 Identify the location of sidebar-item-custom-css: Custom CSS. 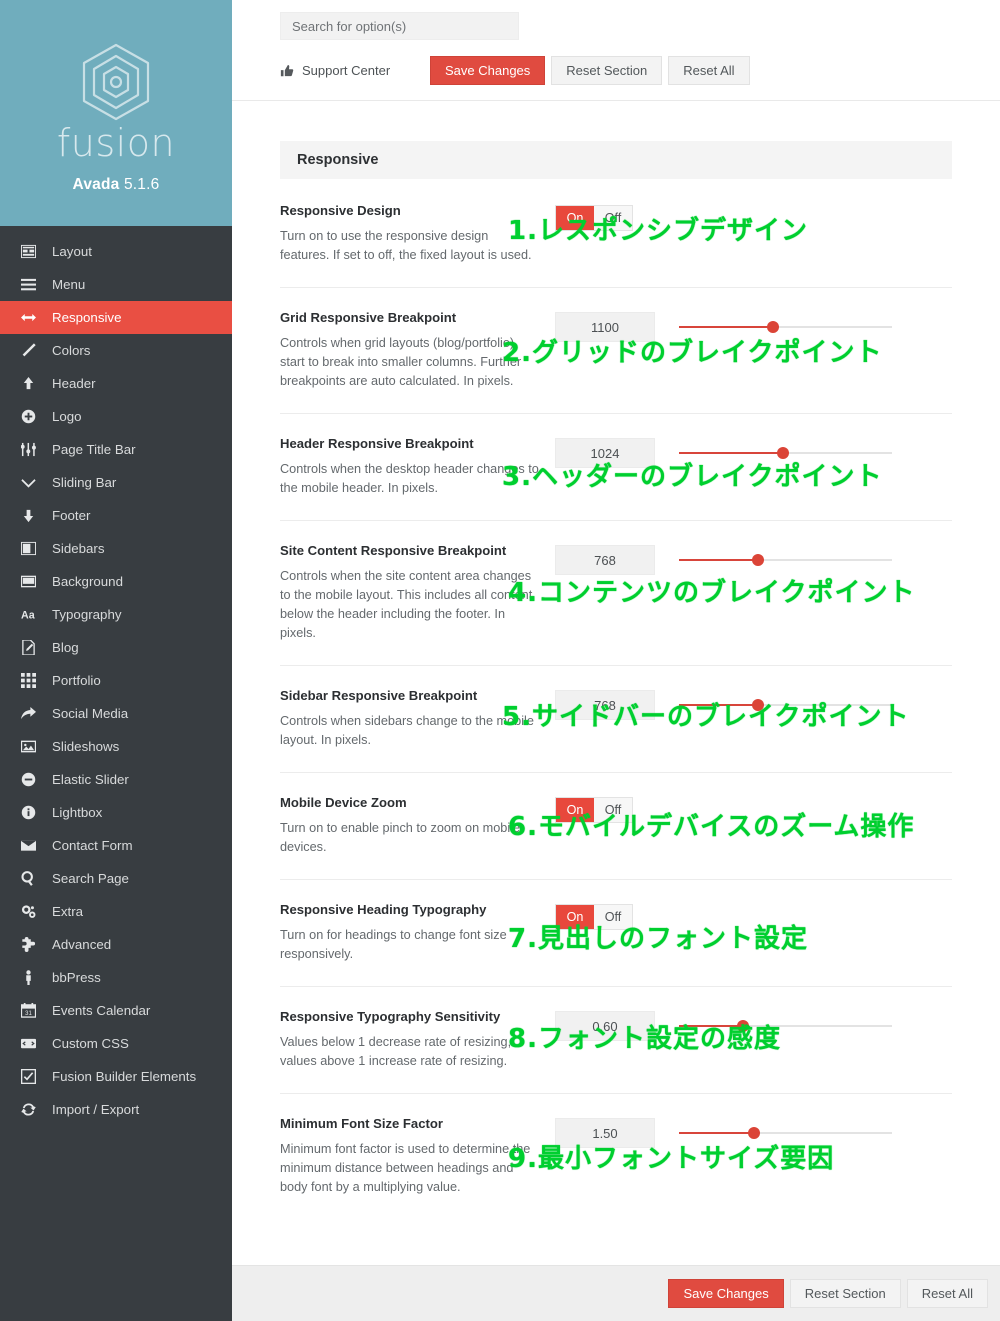
(116, 1043).